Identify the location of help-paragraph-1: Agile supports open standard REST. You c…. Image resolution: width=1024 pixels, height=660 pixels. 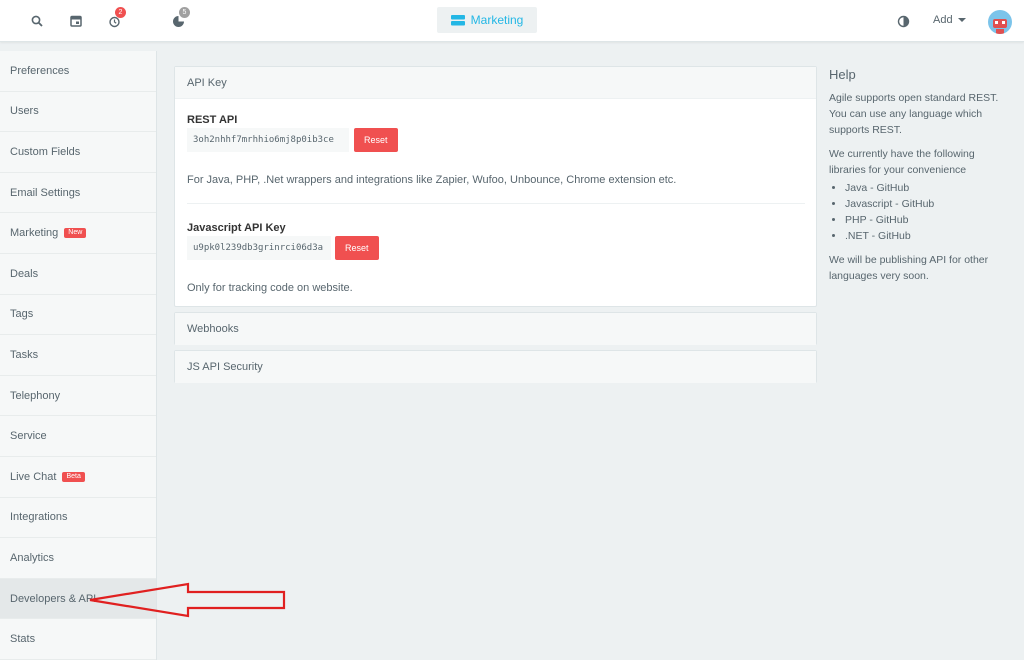
(914, 114).